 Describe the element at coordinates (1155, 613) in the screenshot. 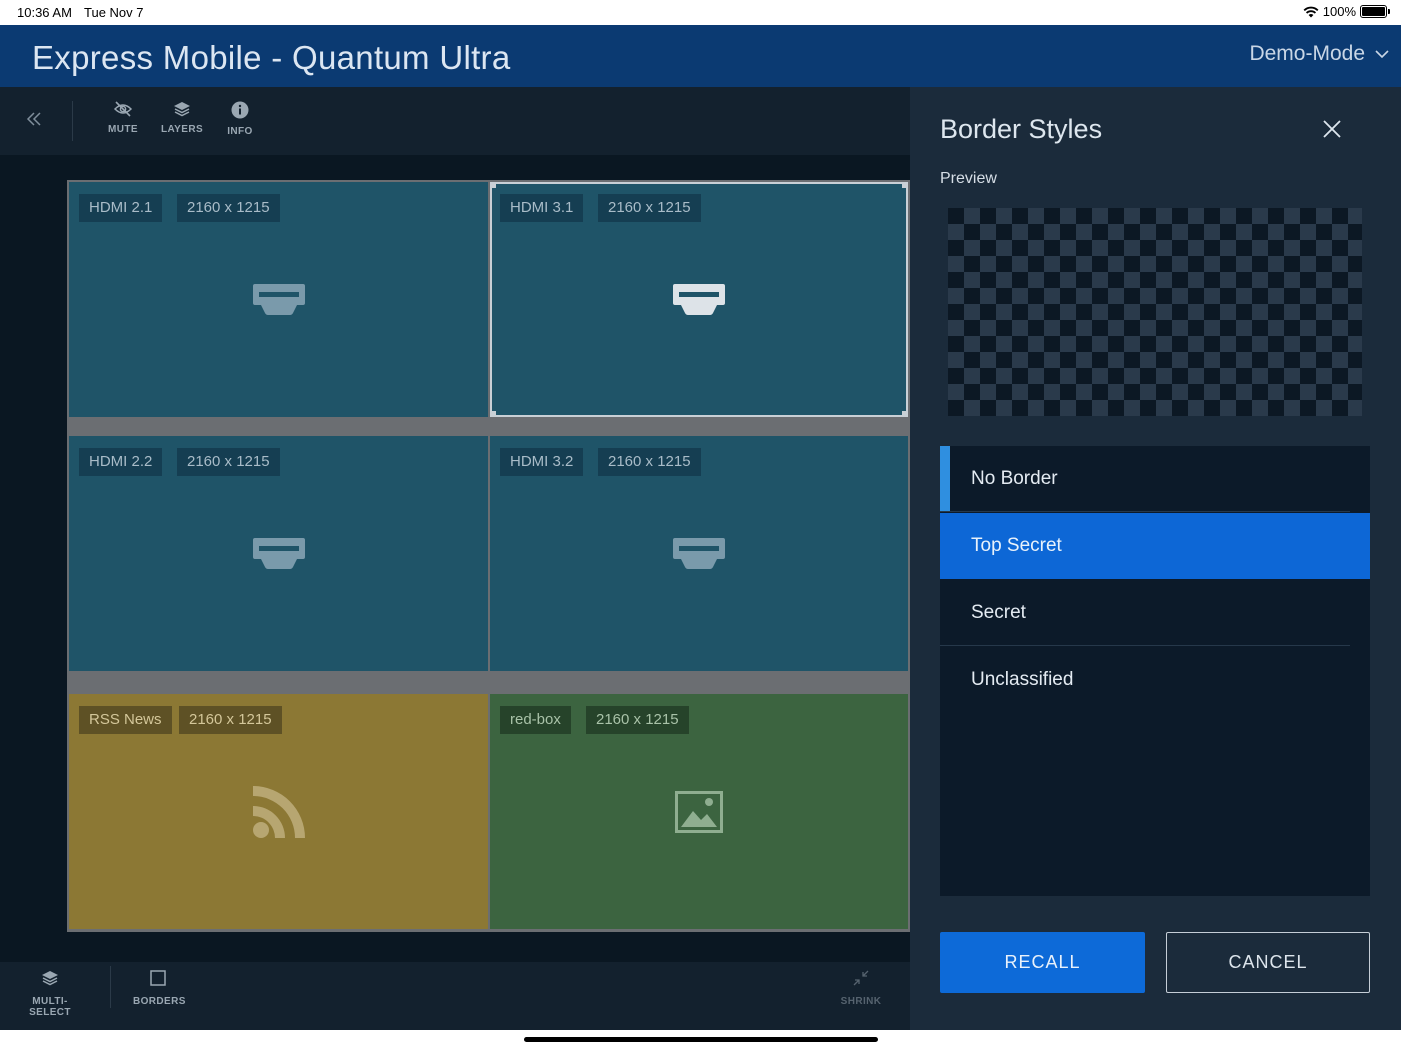

I see `option-secret: Secret` at that location.